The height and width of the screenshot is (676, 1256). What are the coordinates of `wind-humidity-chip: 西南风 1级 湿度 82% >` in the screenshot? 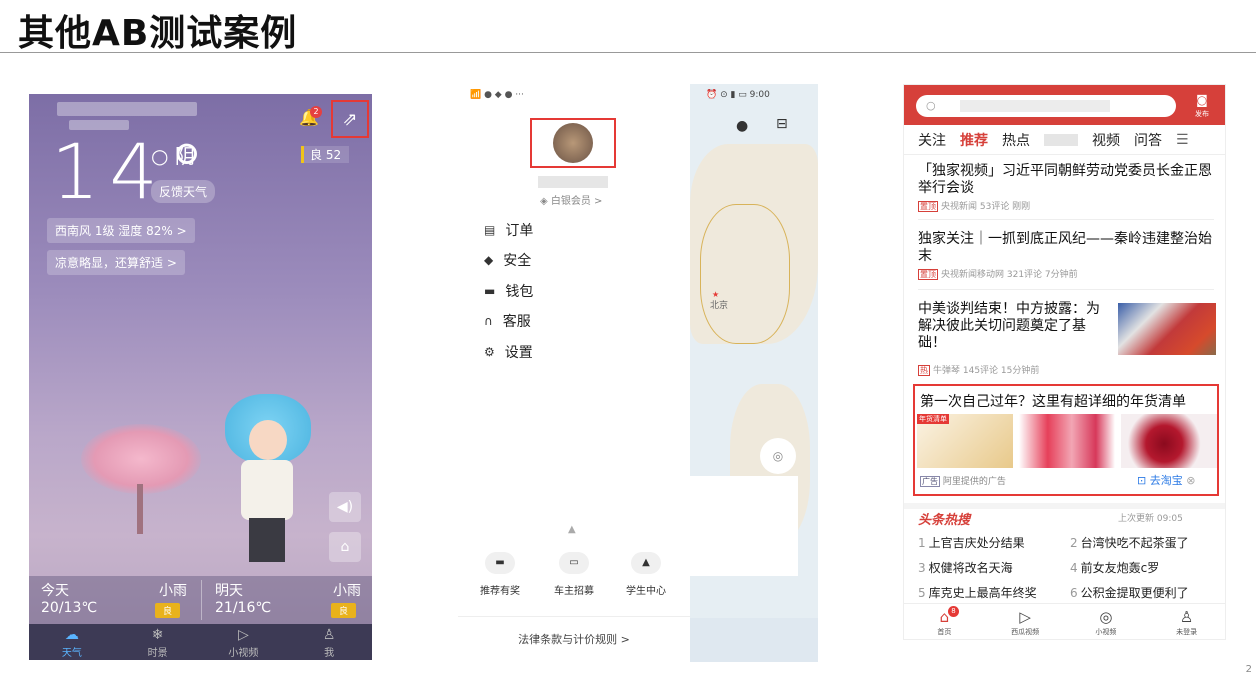 It's located at (121, 230).